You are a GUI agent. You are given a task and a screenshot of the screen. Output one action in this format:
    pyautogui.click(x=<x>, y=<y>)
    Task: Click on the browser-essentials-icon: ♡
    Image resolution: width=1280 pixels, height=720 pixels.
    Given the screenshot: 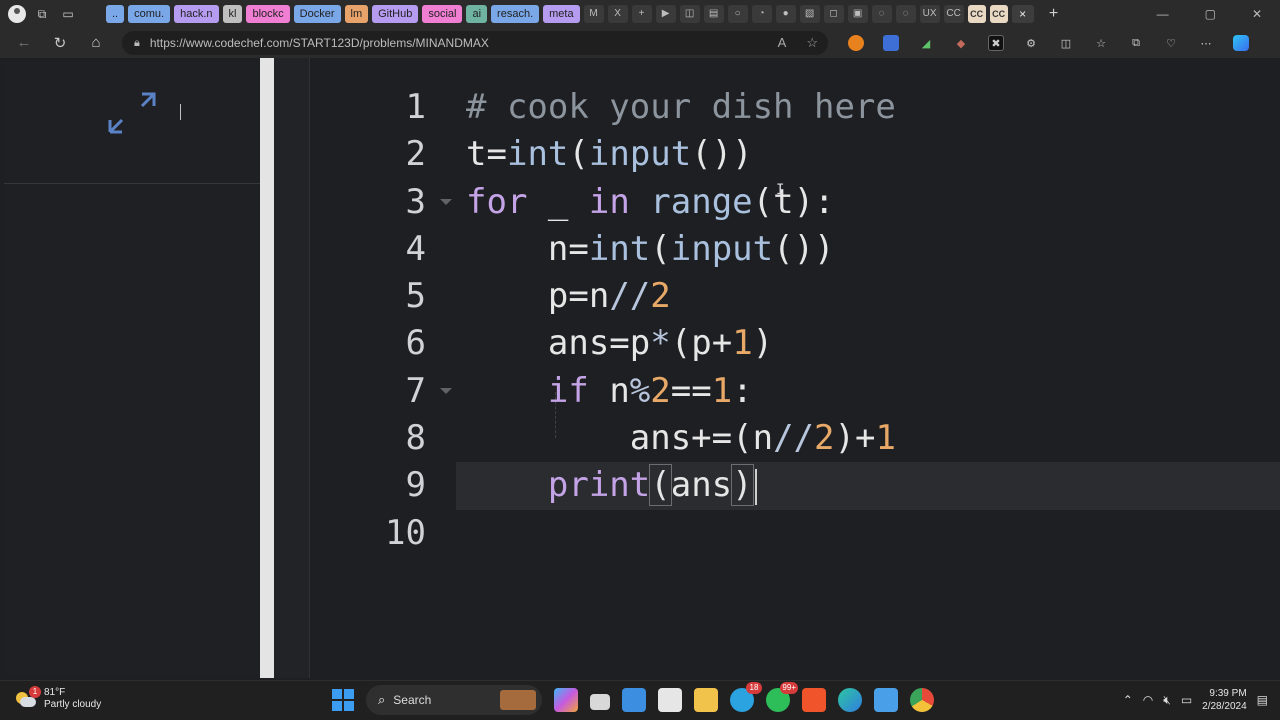 What is the action you would take?
    pyautogui.click(x=1171, y=43)
    